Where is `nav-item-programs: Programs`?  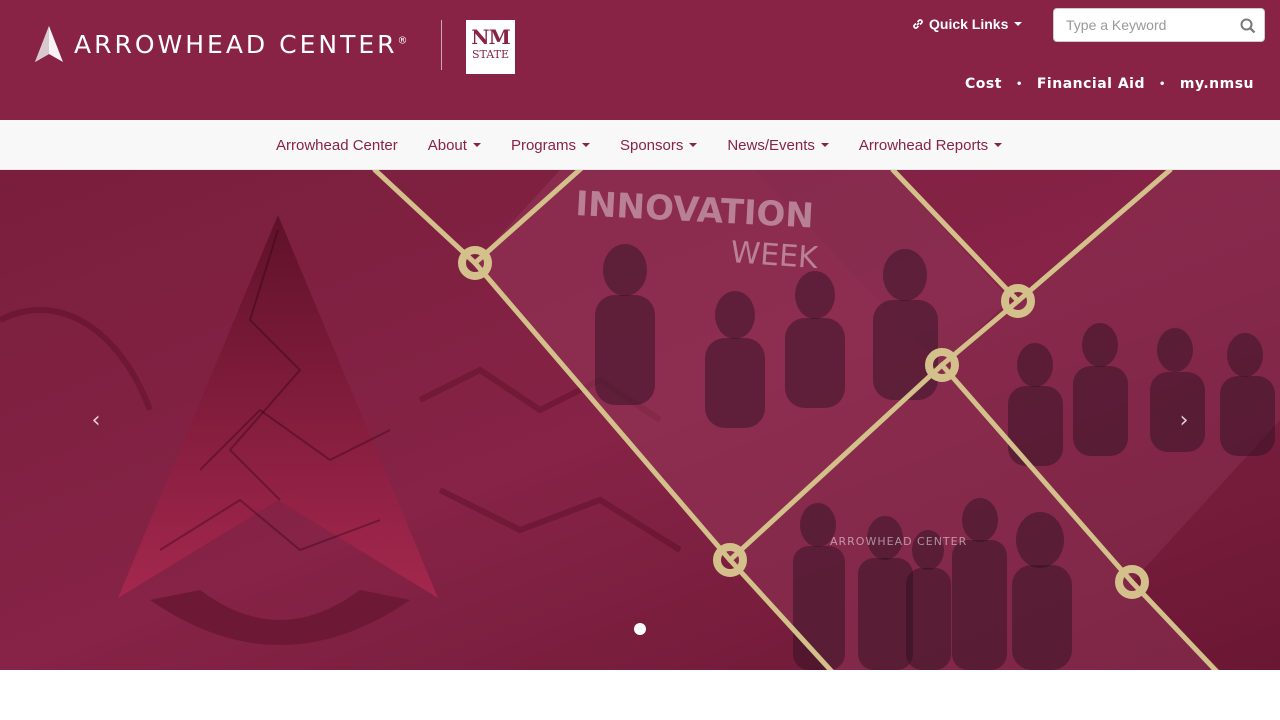 nav-item-programs: Programs is located at coordinates (550, 145).